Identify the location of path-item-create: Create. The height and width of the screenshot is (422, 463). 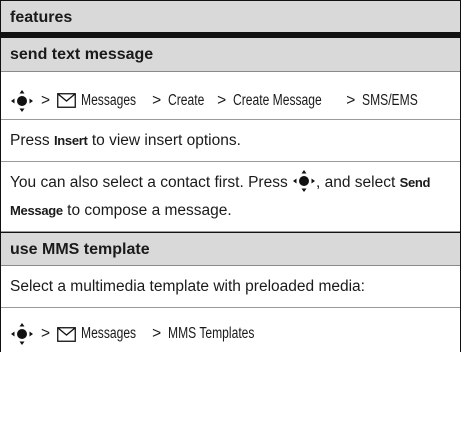
(186, 100).